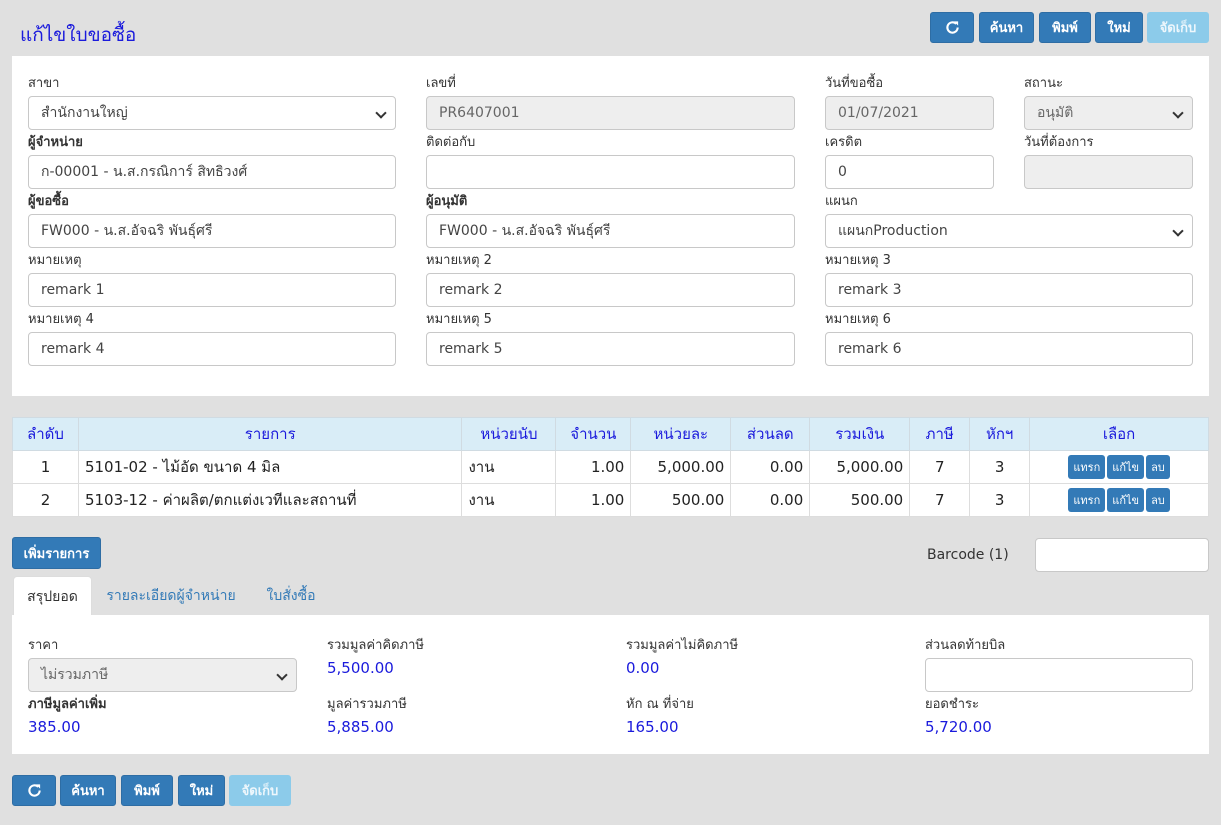  I want to click on cell-actions: แทรก แก้ไข ลบ, so click(1119, 467).